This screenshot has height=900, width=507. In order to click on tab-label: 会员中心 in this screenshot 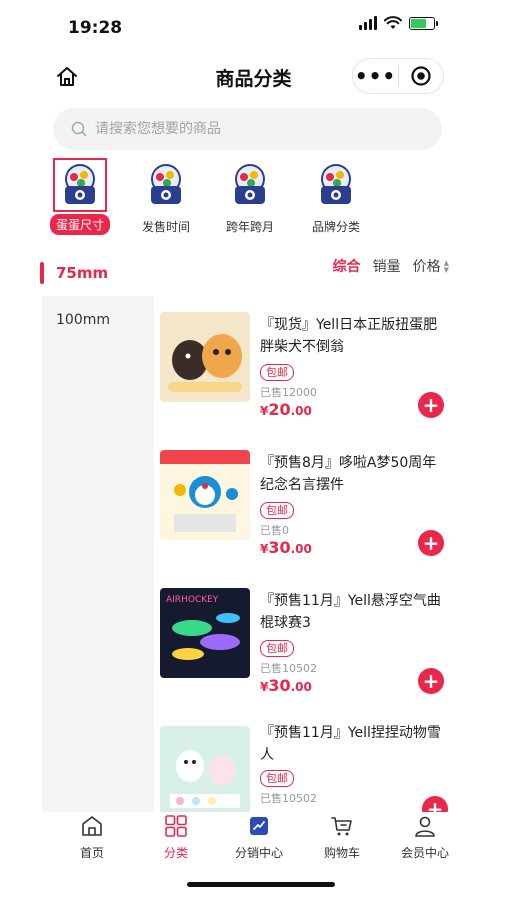, I will do `click(424, 853)`.